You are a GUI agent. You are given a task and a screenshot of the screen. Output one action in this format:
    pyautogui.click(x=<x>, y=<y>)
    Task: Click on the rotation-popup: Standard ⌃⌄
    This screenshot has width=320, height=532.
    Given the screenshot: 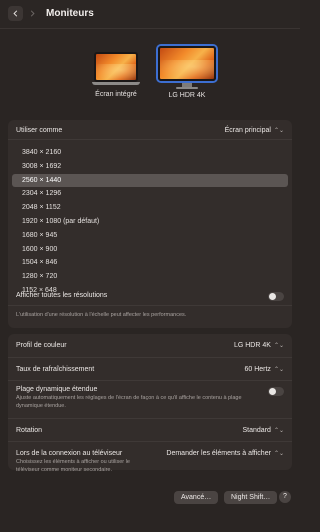 What is the action you would take?
    pyautogui.click(x=263, y=430)
    